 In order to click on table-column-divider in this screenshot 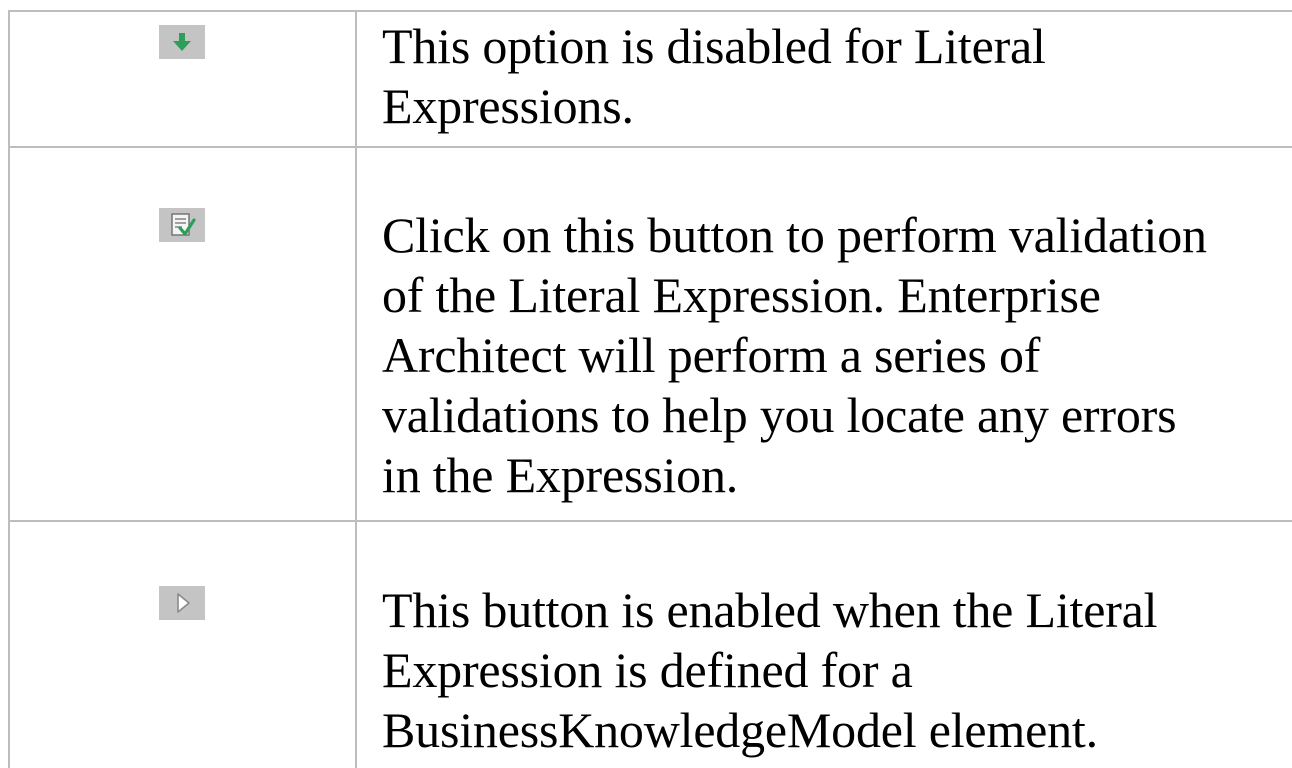, I will do `click(356, 389)`.